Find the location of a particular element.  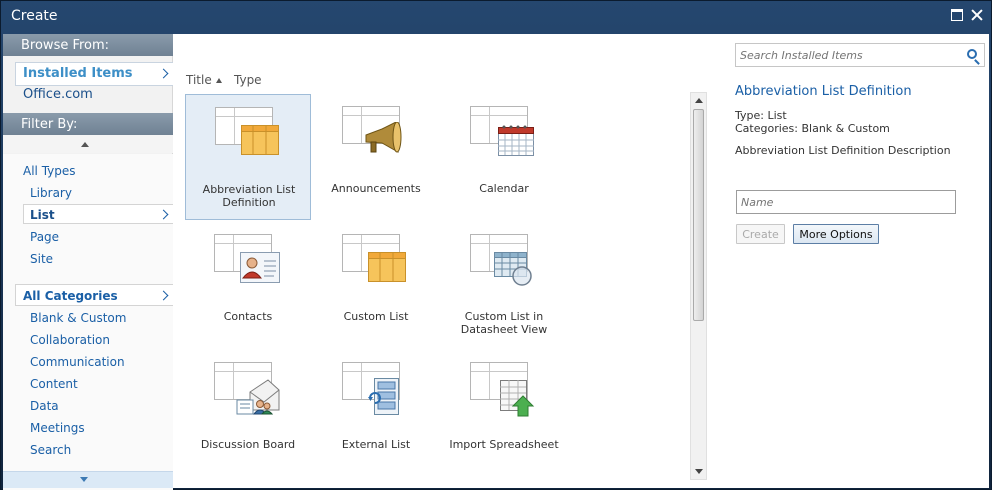

item-tile: Calendar is located at coordinates (504, 157).